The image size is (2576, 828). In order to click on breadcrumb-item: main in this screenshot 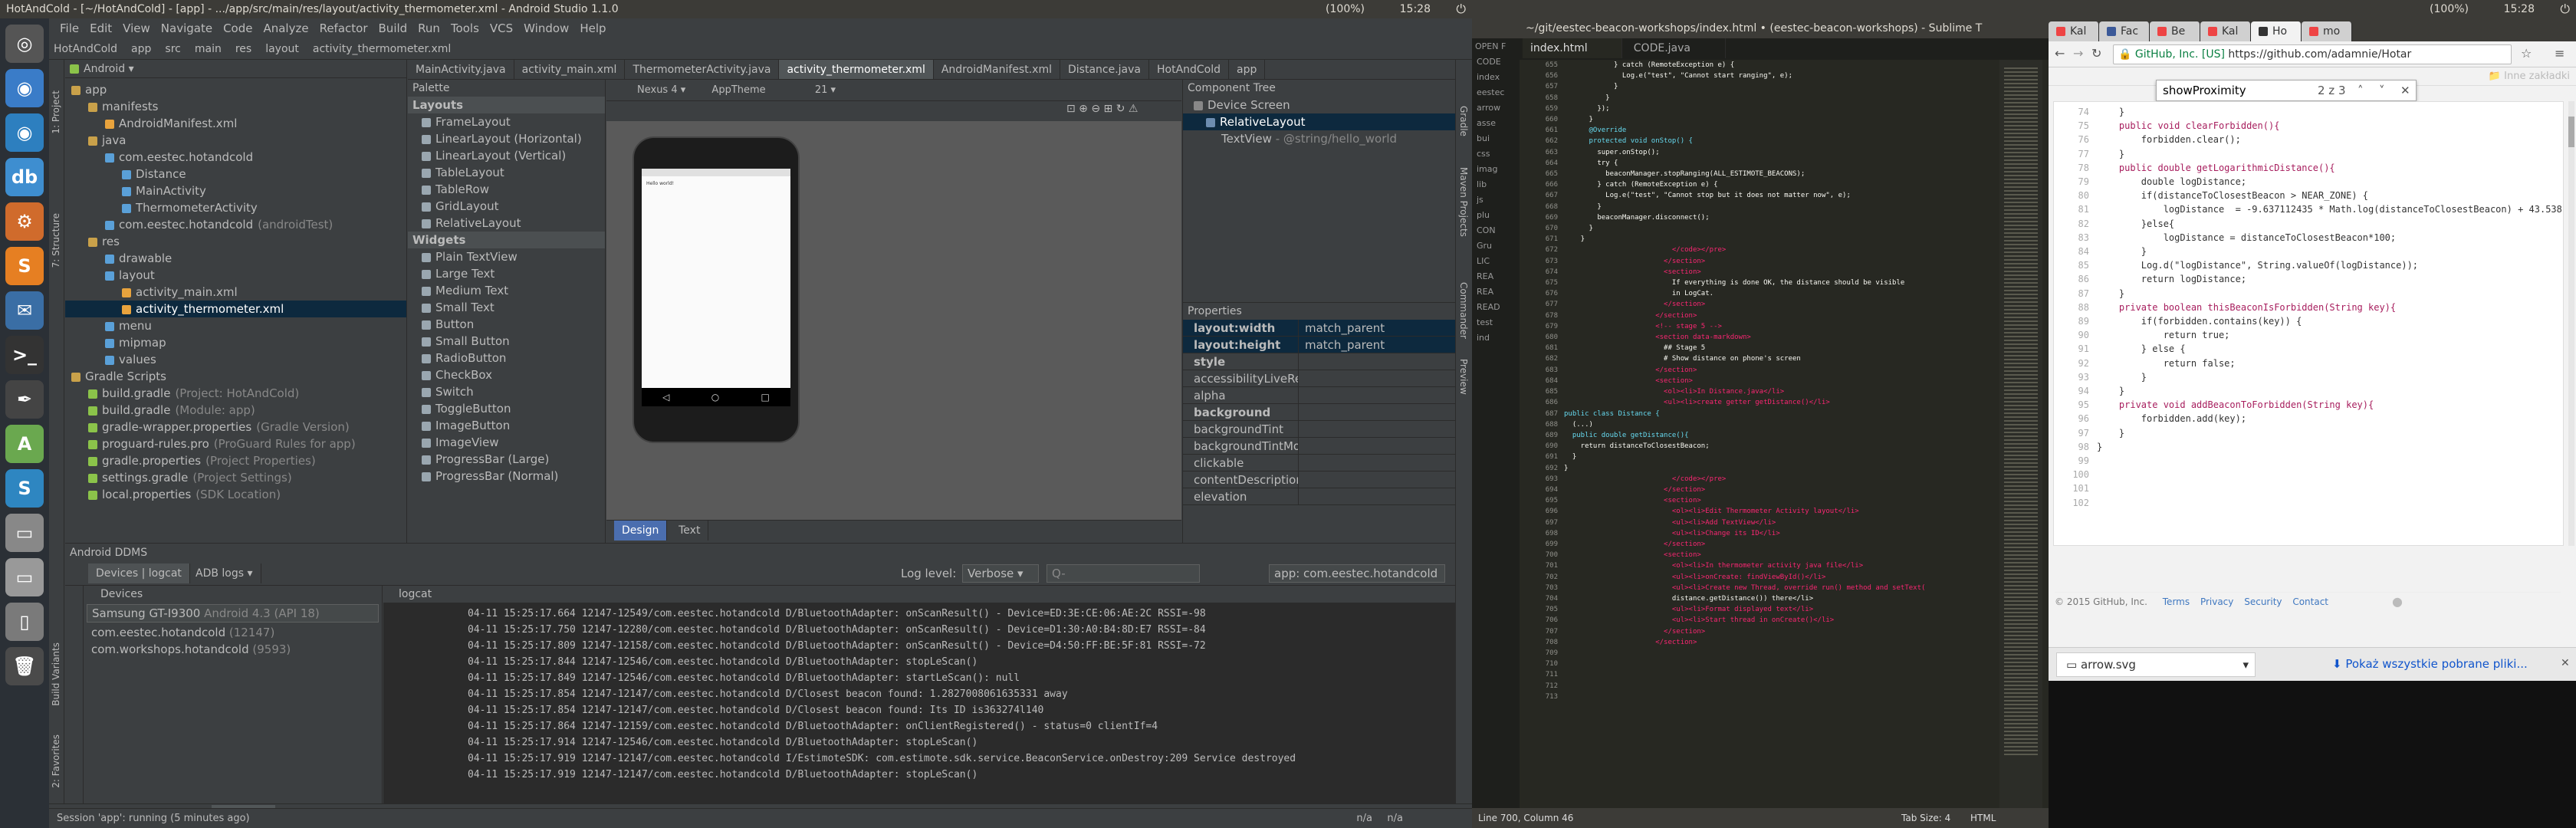, I will do `click(209, 49)`.